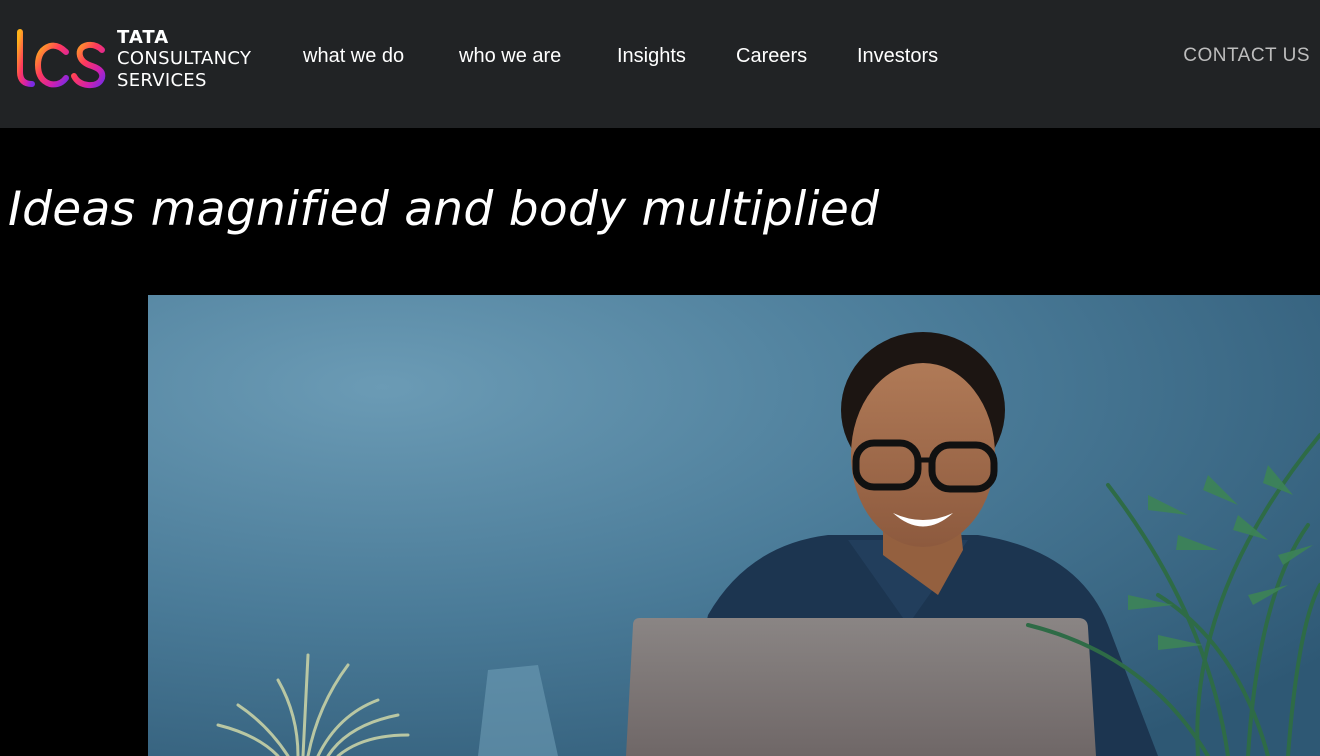  What do you see at coordinates (510, 56) in the screenshot?
I see `nav-item-who-we-are: who we are` at bounding box center [510, 56].